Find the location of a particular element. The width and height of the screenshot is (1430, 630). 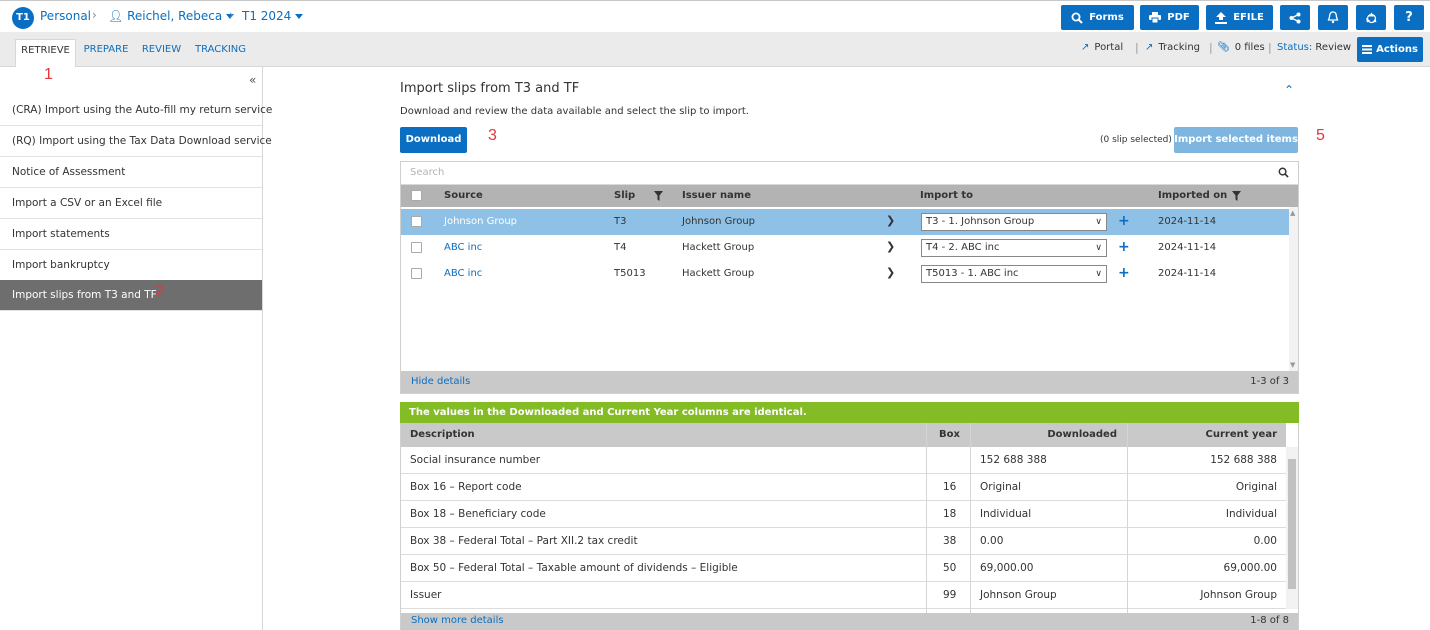

annotation-2: 2 is located at coordinates (159, 291).